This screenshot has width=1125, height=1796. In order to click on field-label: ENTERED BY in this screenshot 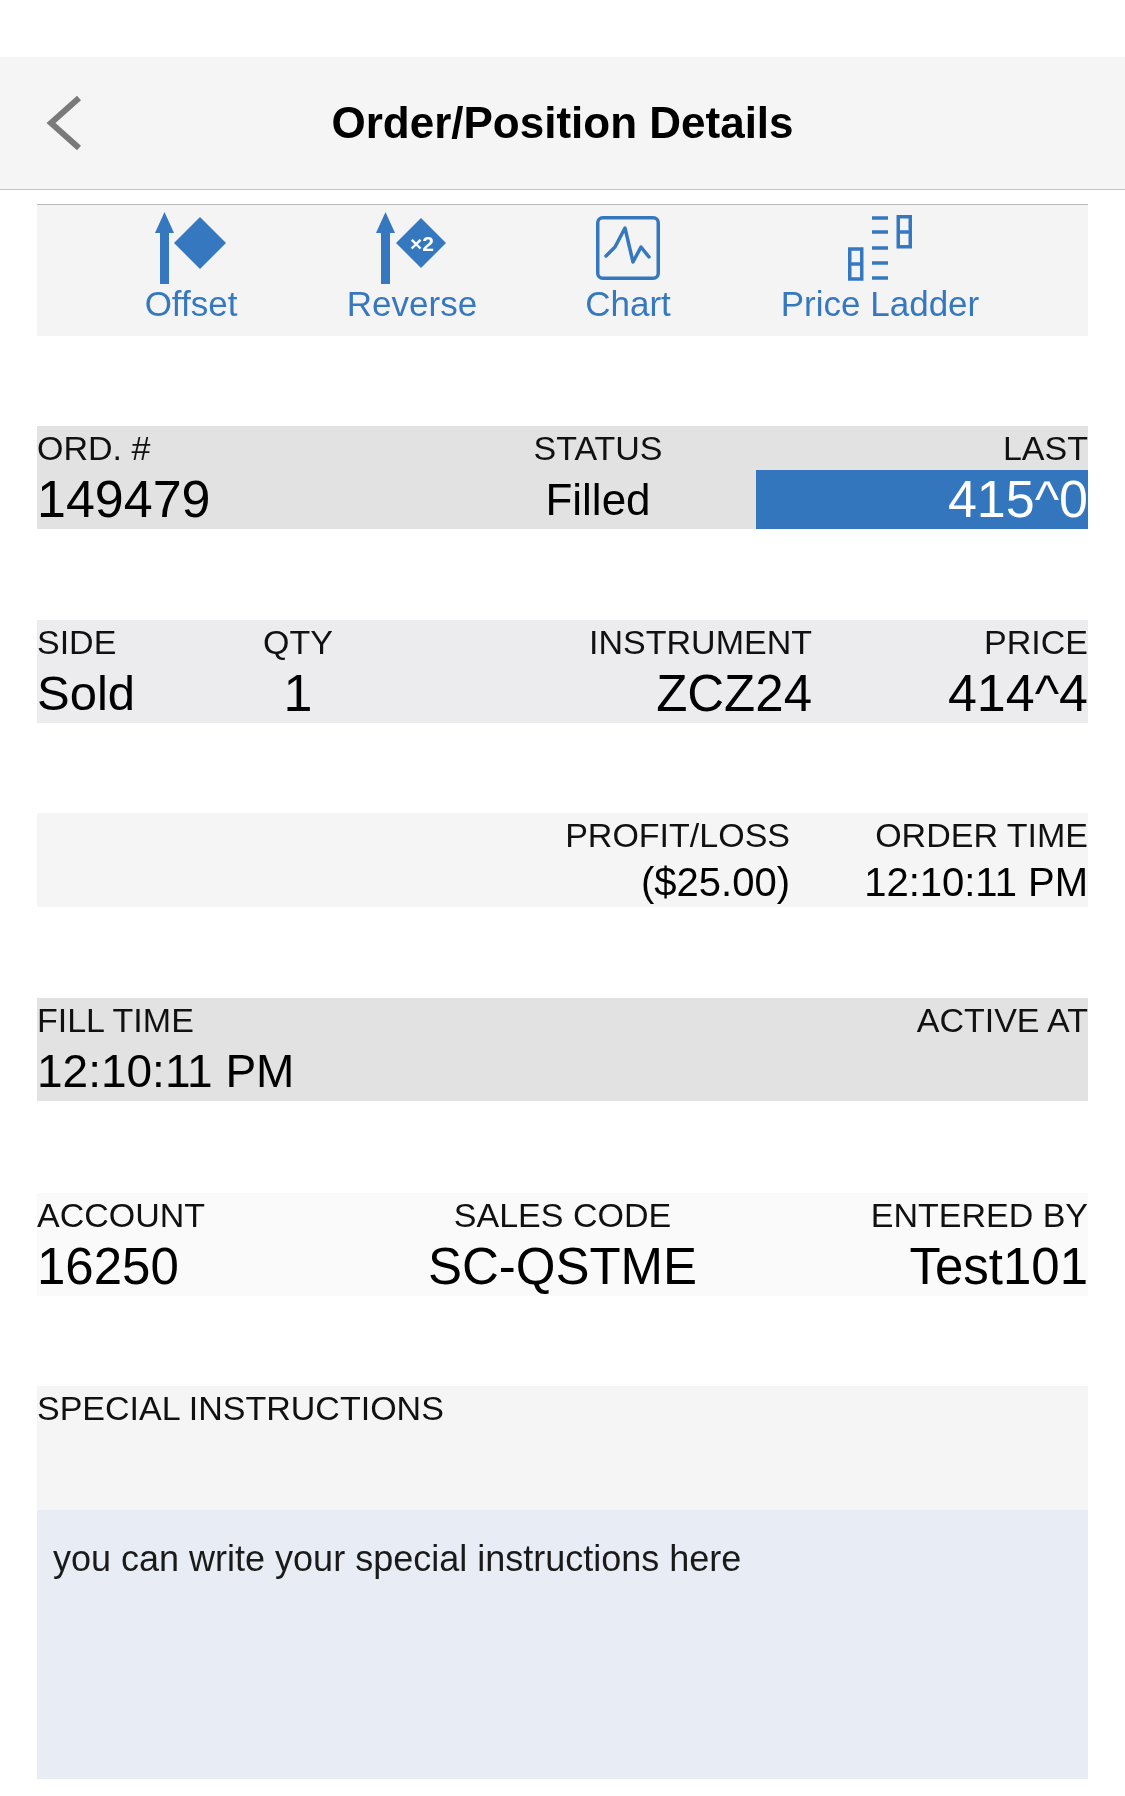, I will do `click(979, 1215)`.